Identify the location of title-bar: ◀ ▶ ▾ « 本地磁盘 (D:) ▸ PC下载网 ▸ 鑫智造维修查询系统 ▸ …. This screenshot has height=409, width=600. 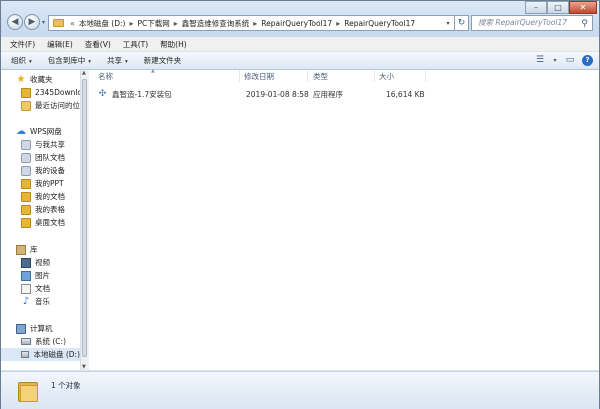
(300, 19).